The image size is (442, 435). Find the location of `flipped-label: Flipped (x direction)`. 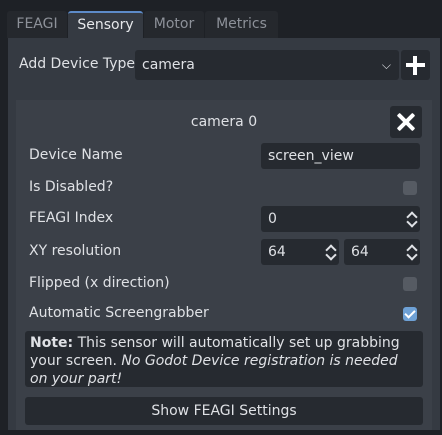

flipped-label: Flipped (x direction) is located at coordinates (99, 283).